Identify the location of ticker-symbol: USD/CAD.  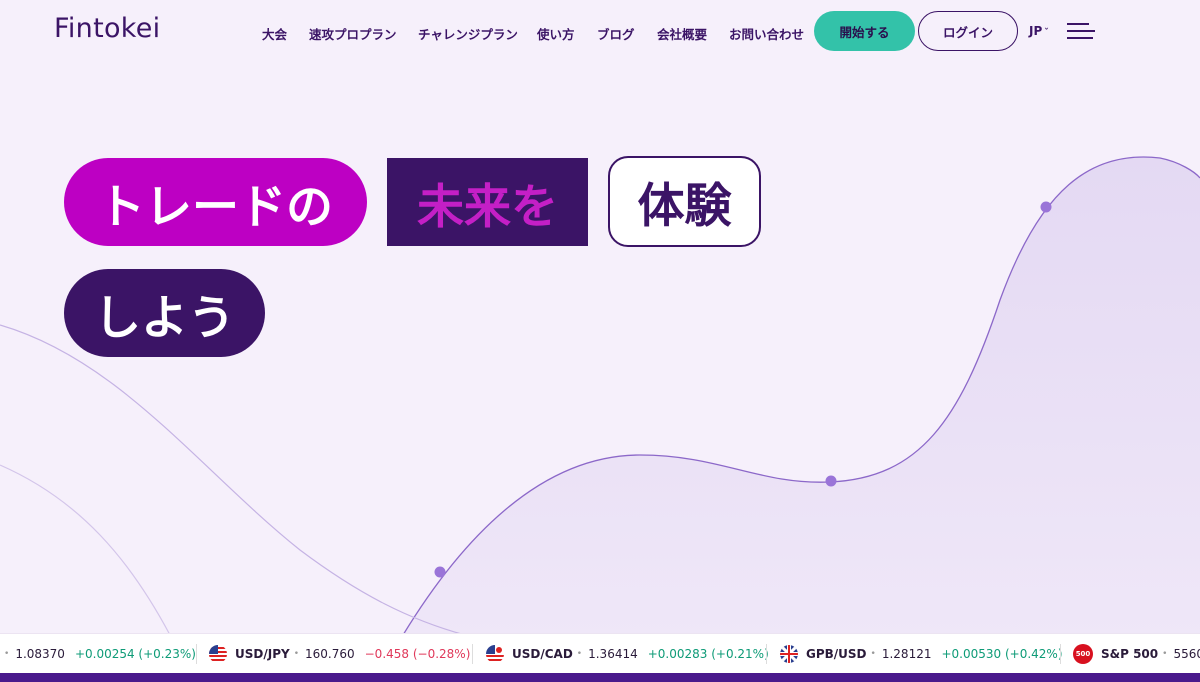
(542, 654).